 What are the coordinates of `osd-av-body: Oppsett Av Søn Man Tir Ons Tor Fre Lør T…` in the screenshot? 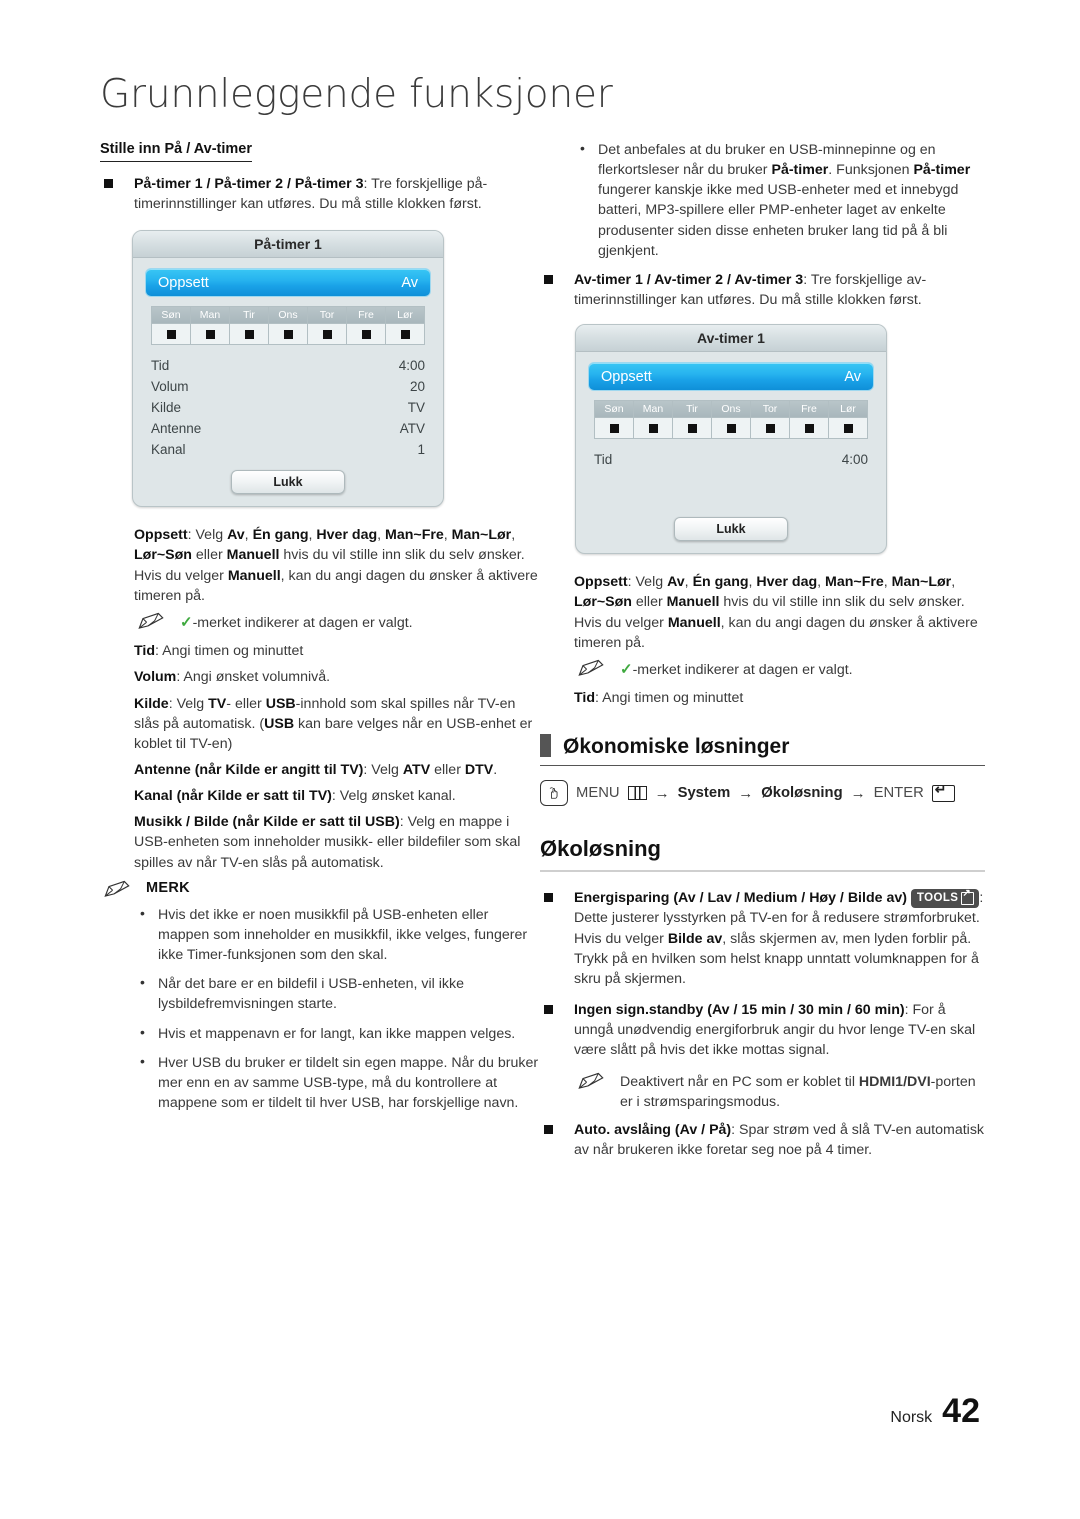 It's located at (731, 452).